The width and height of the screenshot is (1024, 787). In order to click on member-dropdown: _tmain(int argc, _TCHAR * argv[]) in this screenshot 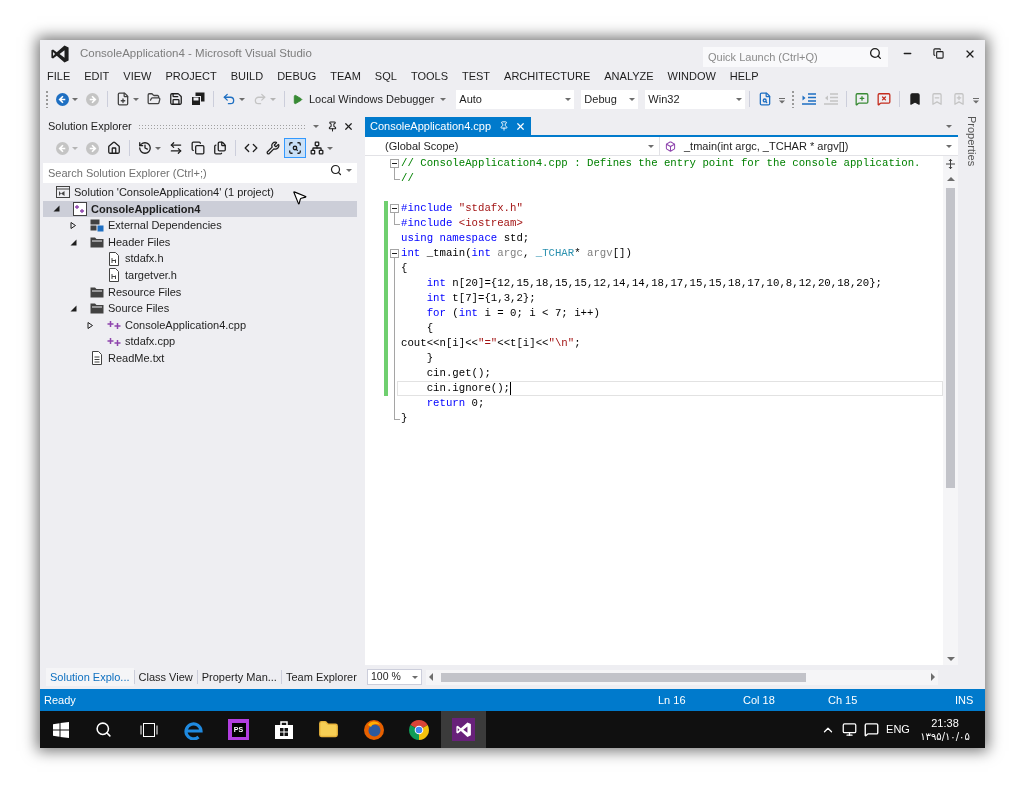, I will do `click(809, 146)`.